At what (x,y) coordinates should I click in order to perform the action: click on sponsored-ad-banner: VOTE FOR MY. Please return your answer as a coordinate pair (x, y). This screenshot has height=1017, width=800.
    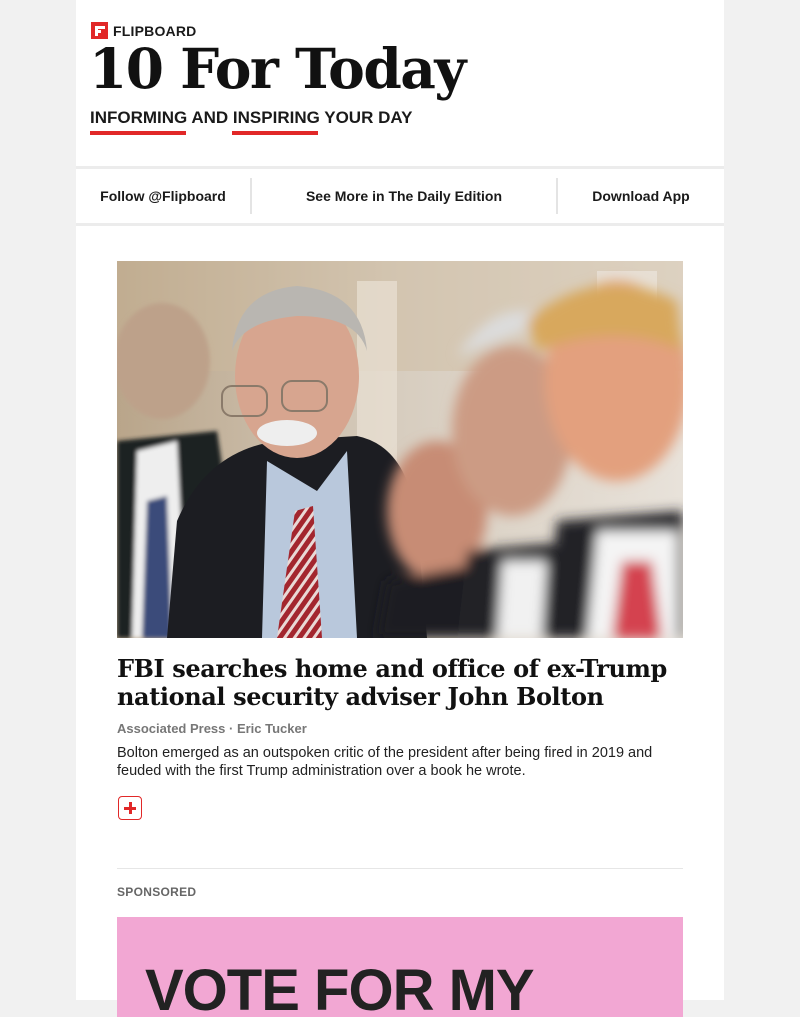
    Looking at the image, I should click on (400, 967).